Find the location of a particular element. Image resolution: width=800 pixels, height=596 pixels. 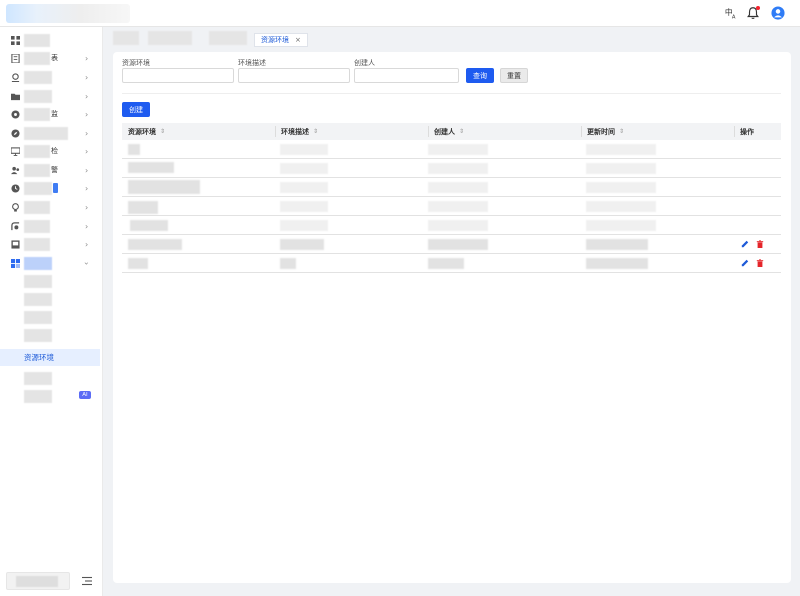

sidebar-item-monitor: › is located at coordinates (51, 77).